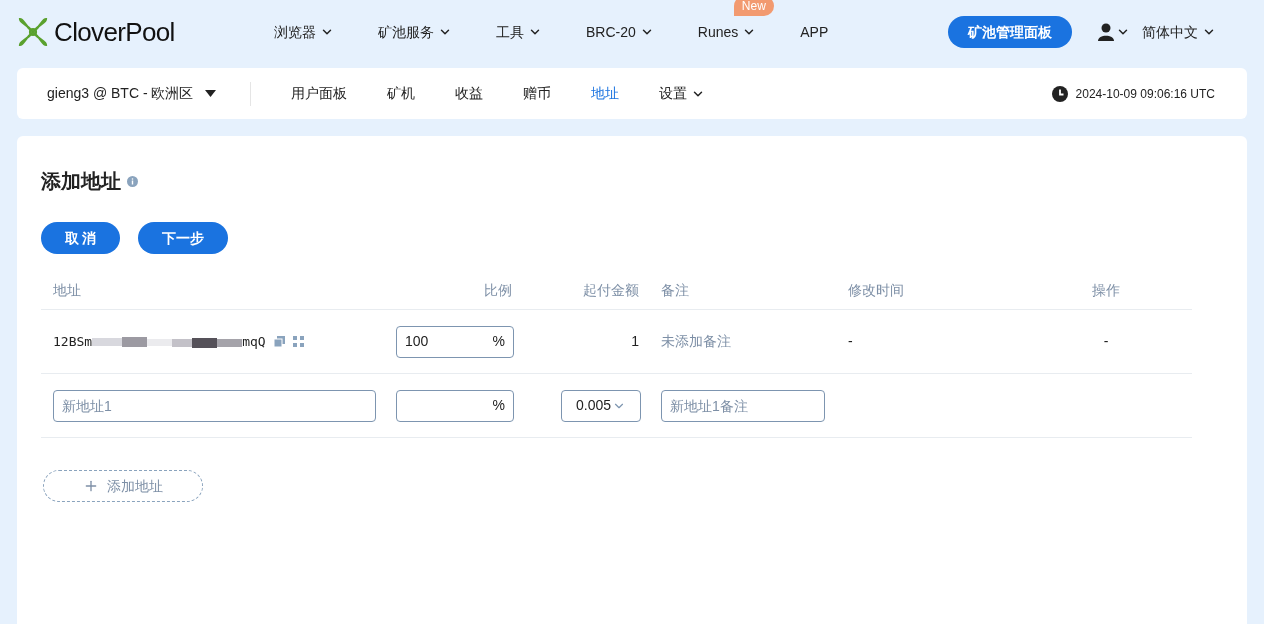 This screenshot has height=624, width=1264. I want to click on timestamp: 2024-10-09 09:06:16 UTC, so click(1145, 94).